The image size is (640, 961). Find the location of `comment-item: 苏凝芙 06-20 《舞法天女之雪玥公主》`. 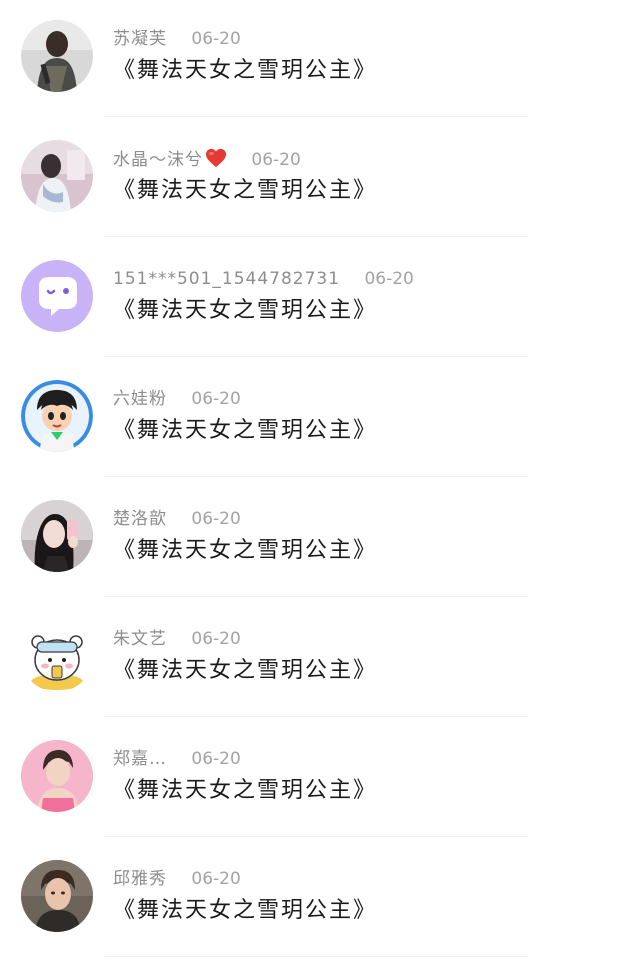

comment-item: 苏凝芙 06-20 《舞法天女之雪玥公主》 is located at coordinates (320, 60).